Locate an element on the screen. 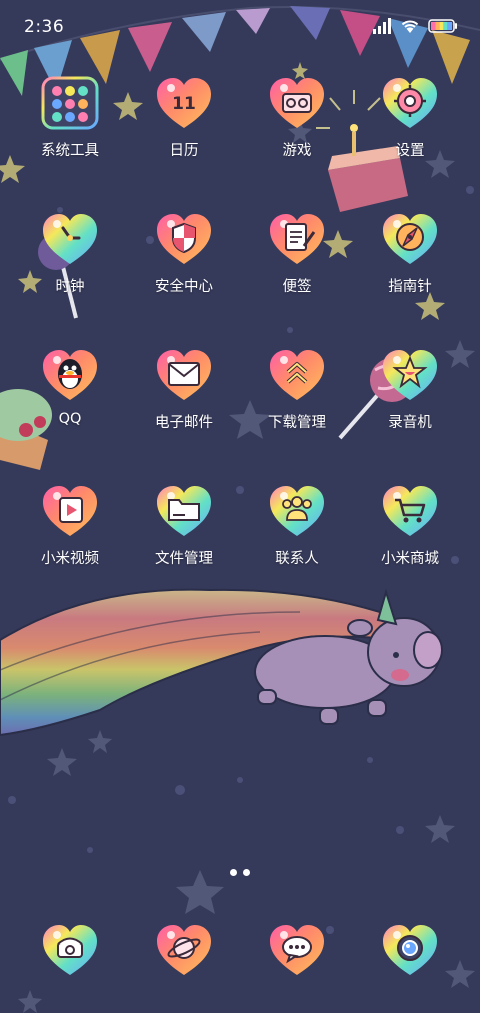  app-label: 联系人 is located at coordinates (297, 559).